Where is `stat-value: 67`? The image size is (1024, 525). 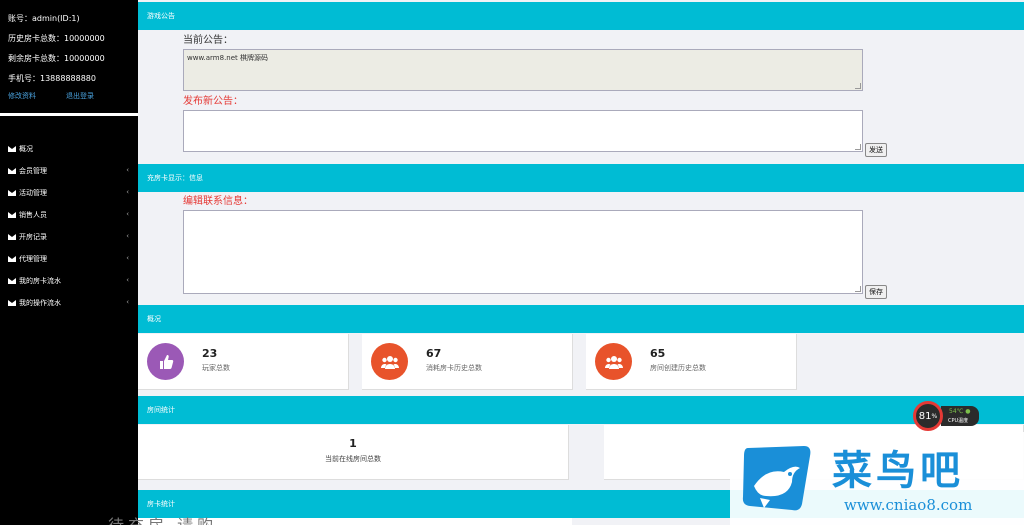
stat-value: 67 is located at coordinates (434, 353).